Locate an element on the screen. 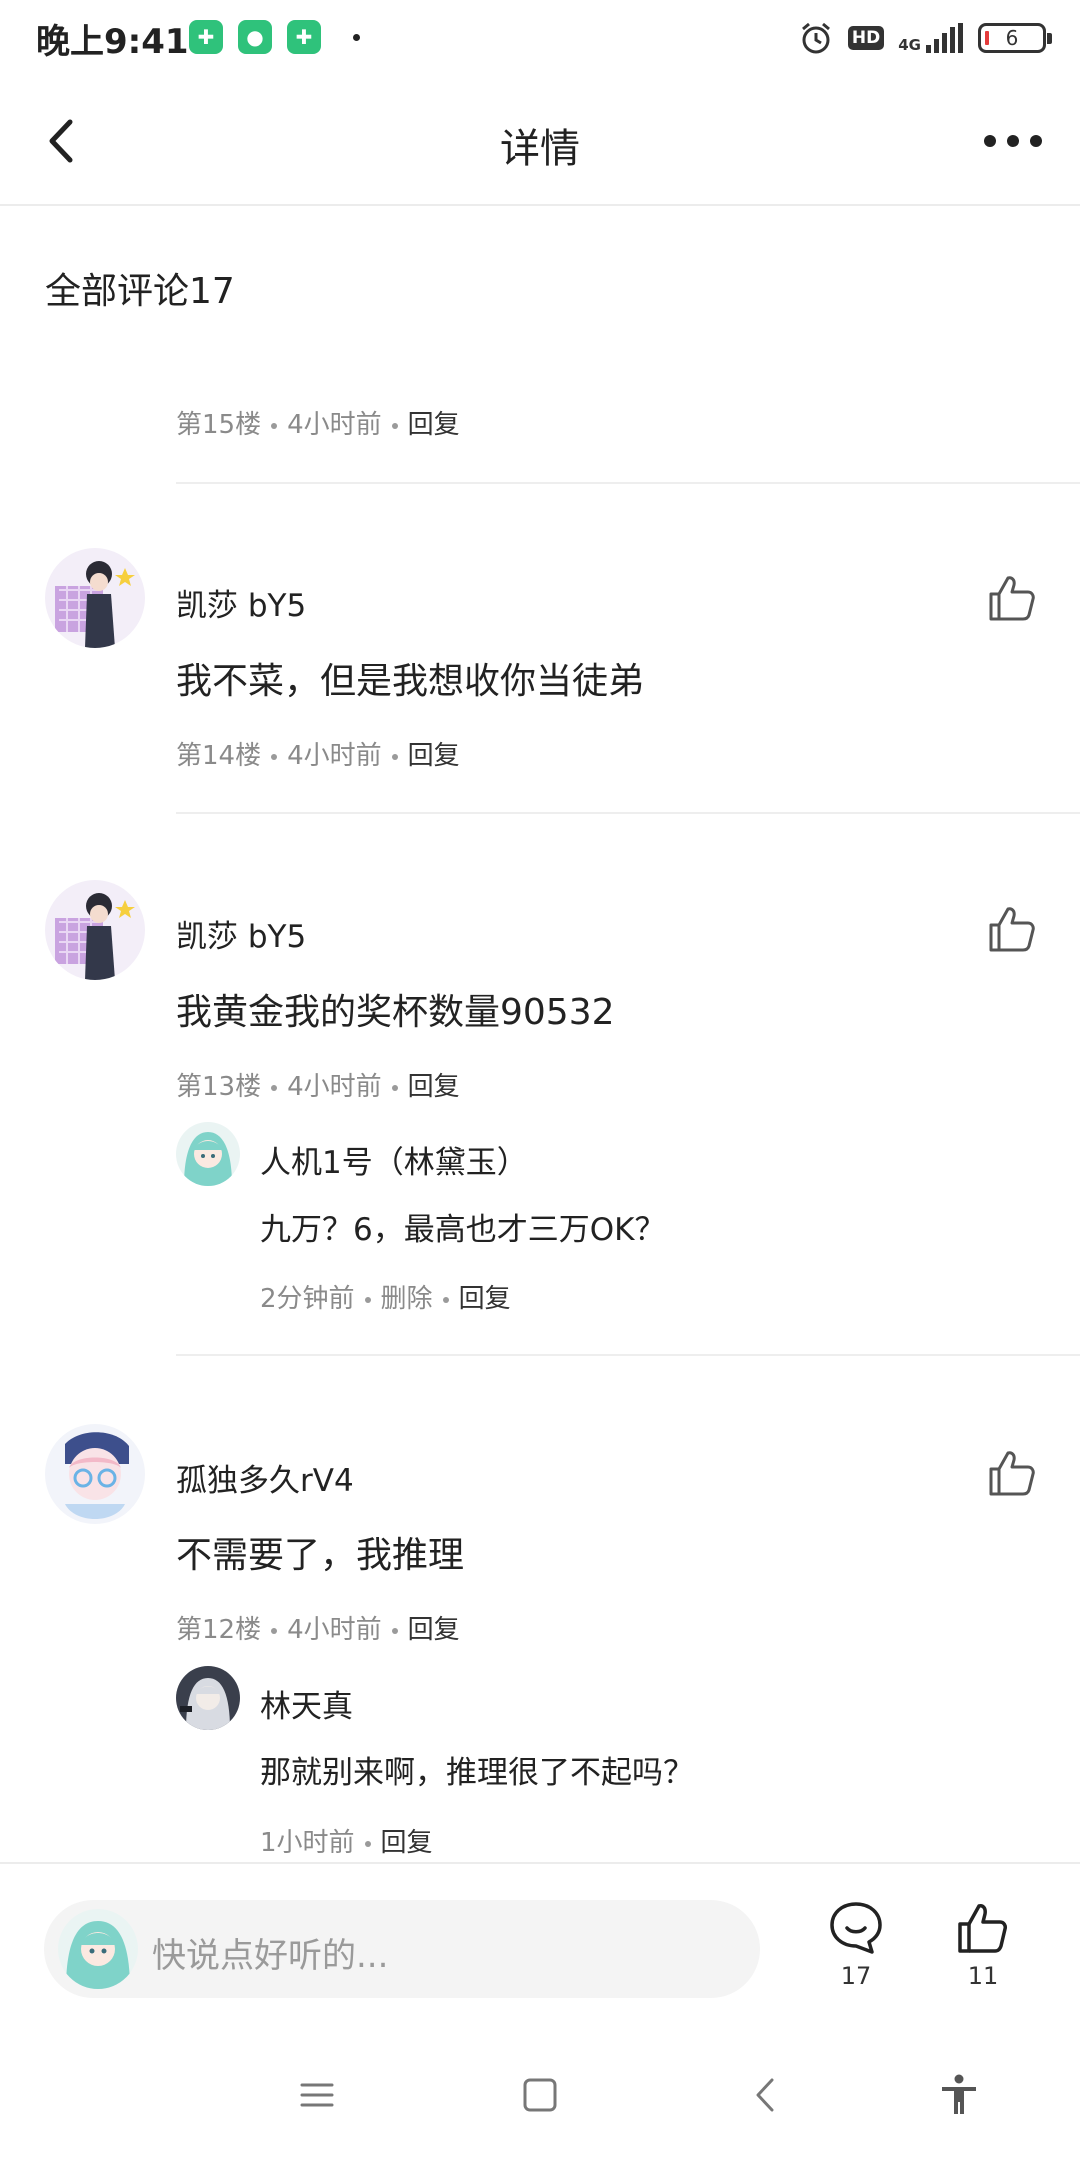  signal-icon is located at coordinates (944, 38).